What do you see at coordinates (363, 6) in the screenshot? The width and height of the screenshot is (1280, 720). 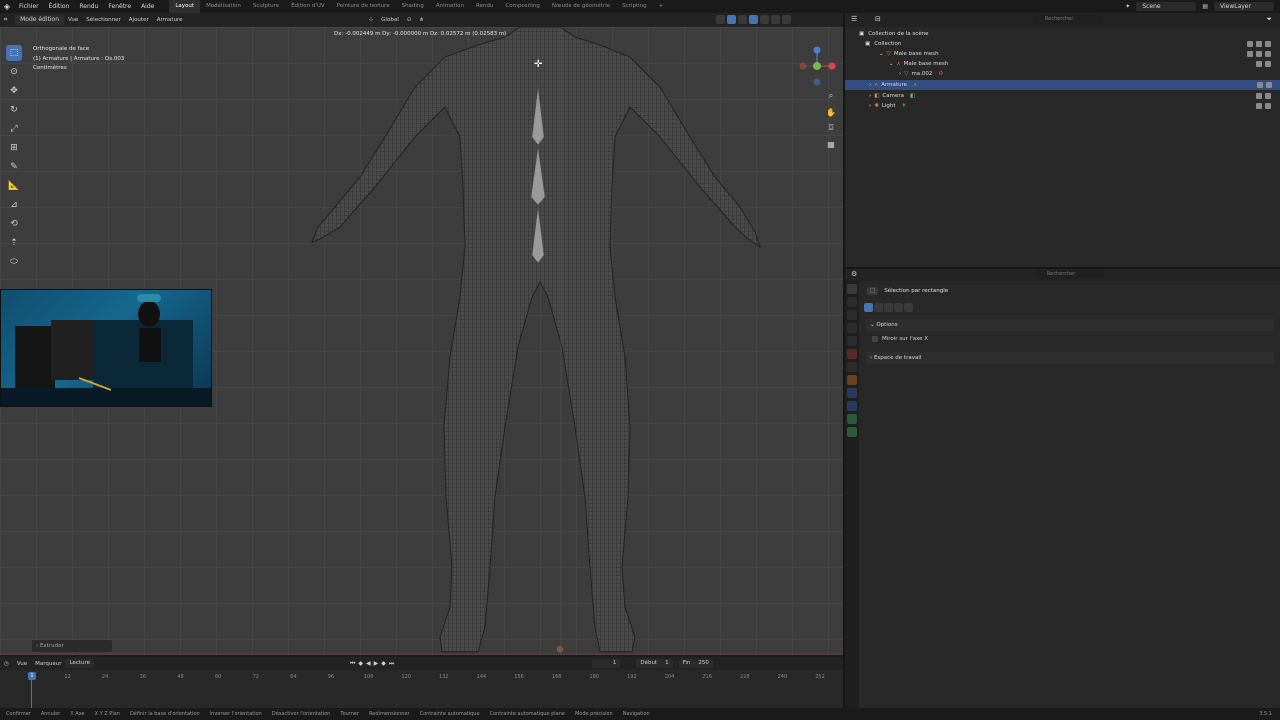 I see `tab-texture-paint: Peinture de texture` at bounding box center [363, 6].